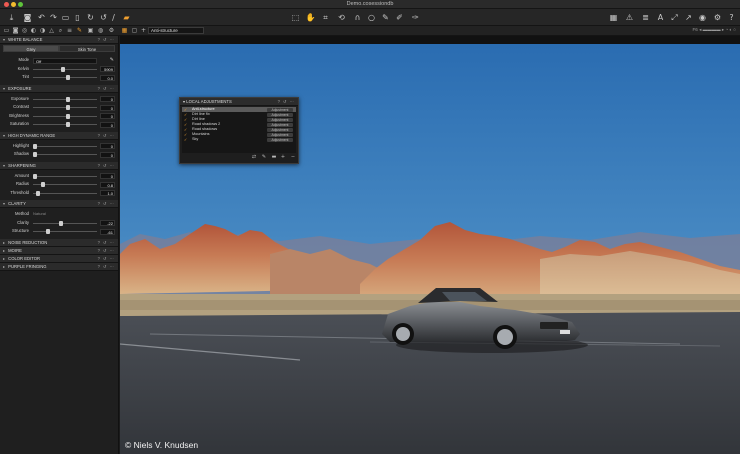  What do you see at coordinates (731, 17) in the screenshot?
I see `help-icon: ?` at bounding box center [731, 17].